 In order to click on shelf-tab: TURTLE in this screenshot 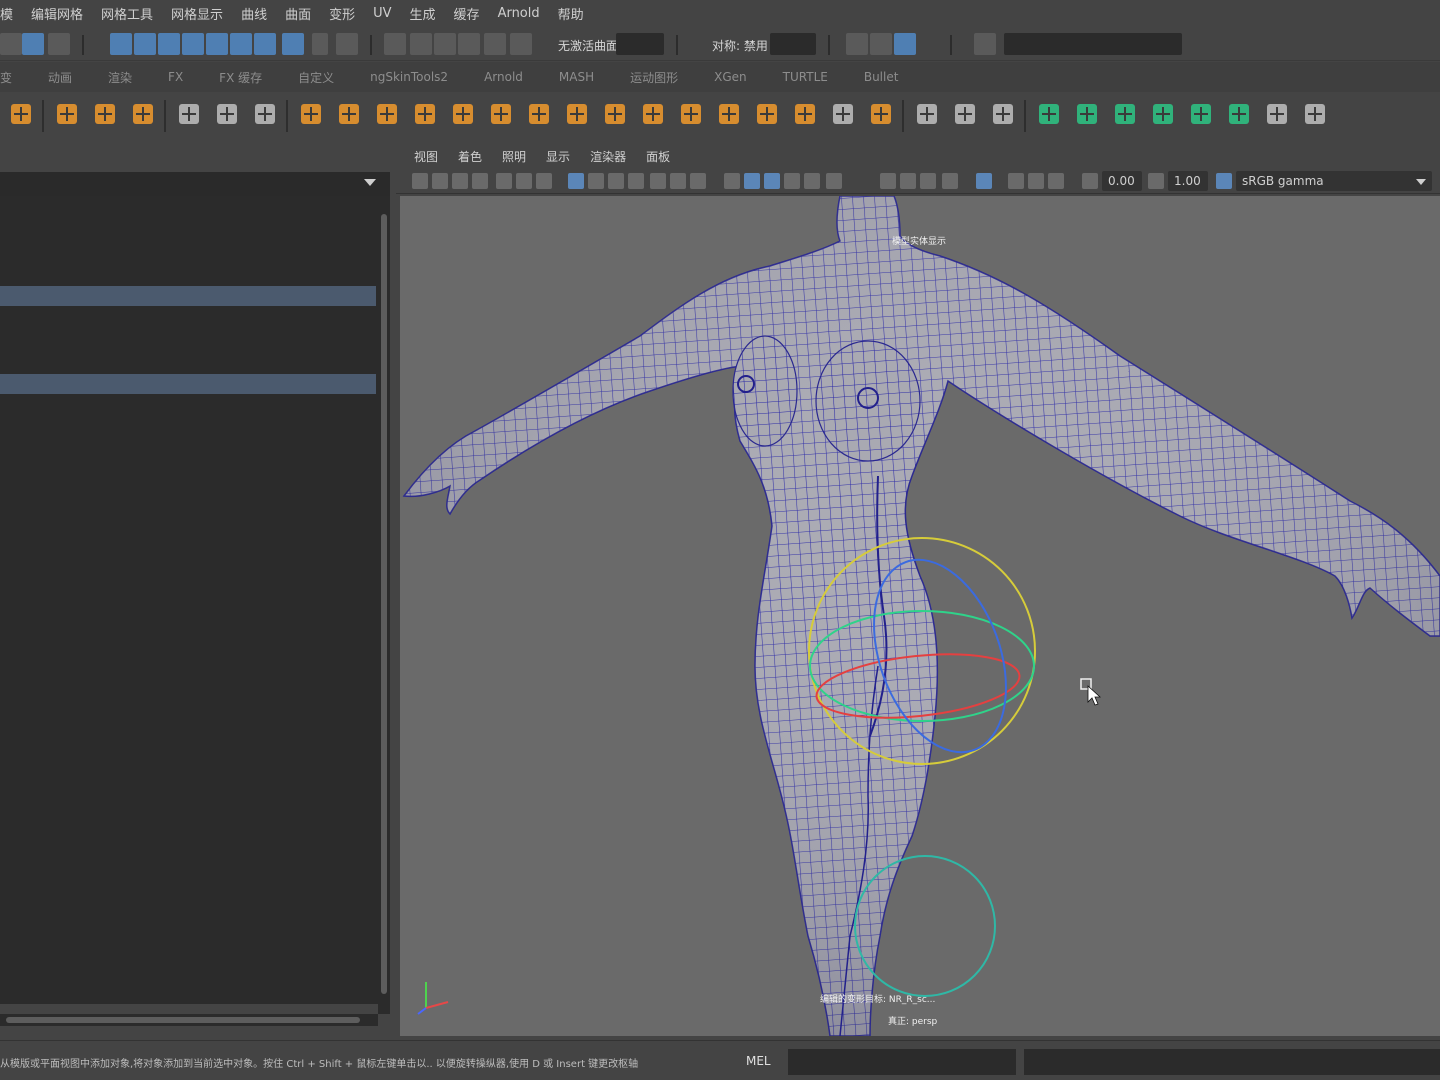, I will do `click(805, 77)`.